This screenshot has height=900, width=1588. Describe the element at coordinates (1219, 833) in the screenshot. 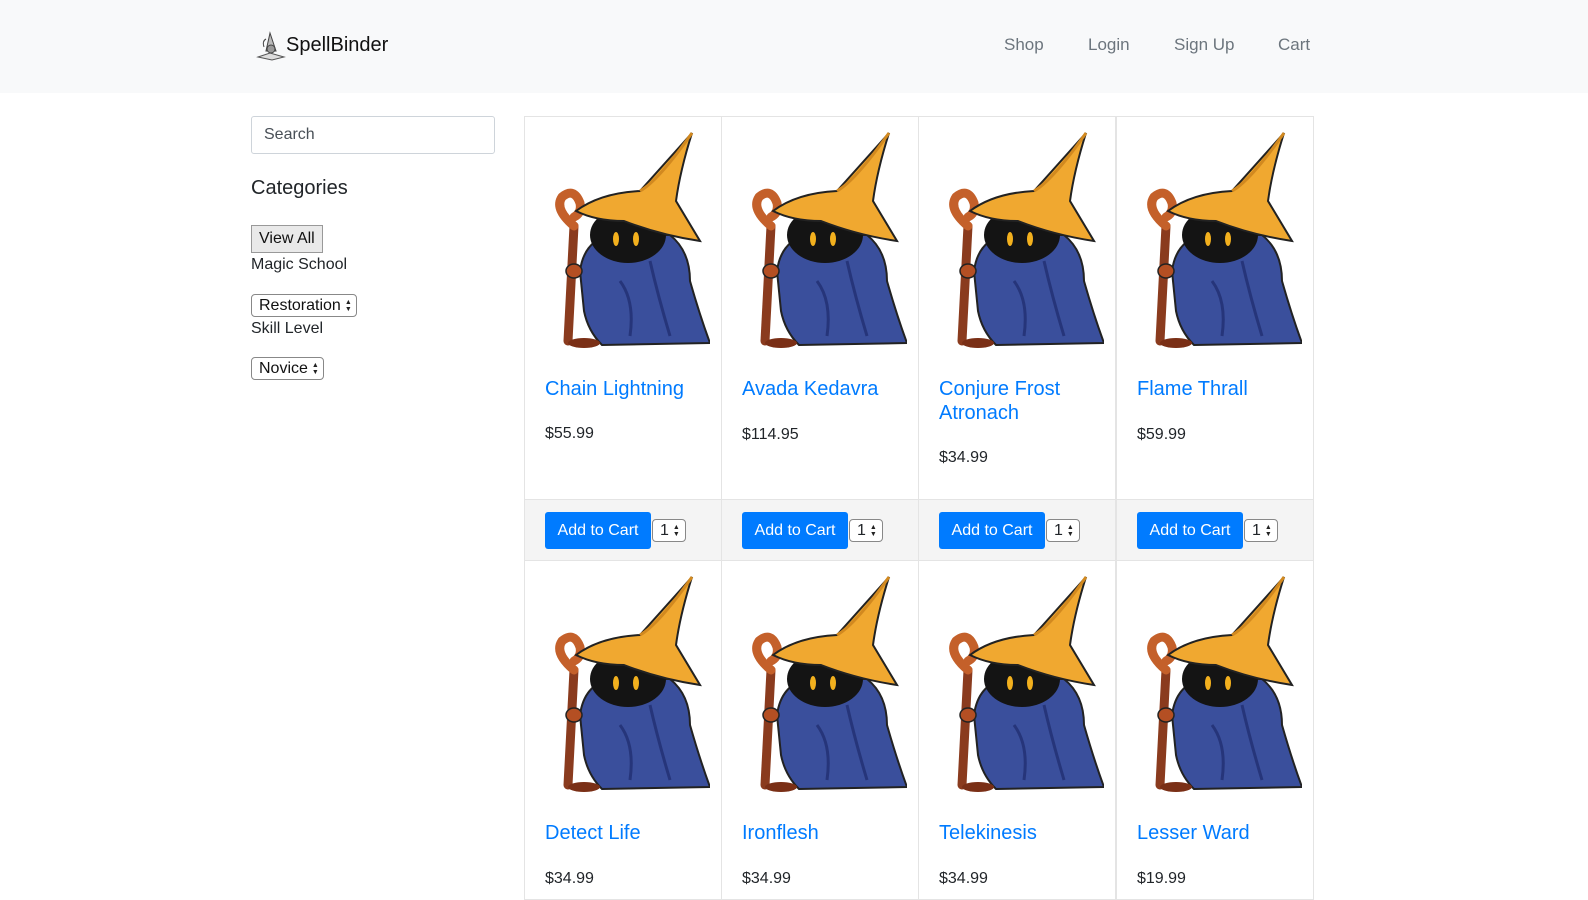

I see `product-title-link: Lesser Ward` at that location.